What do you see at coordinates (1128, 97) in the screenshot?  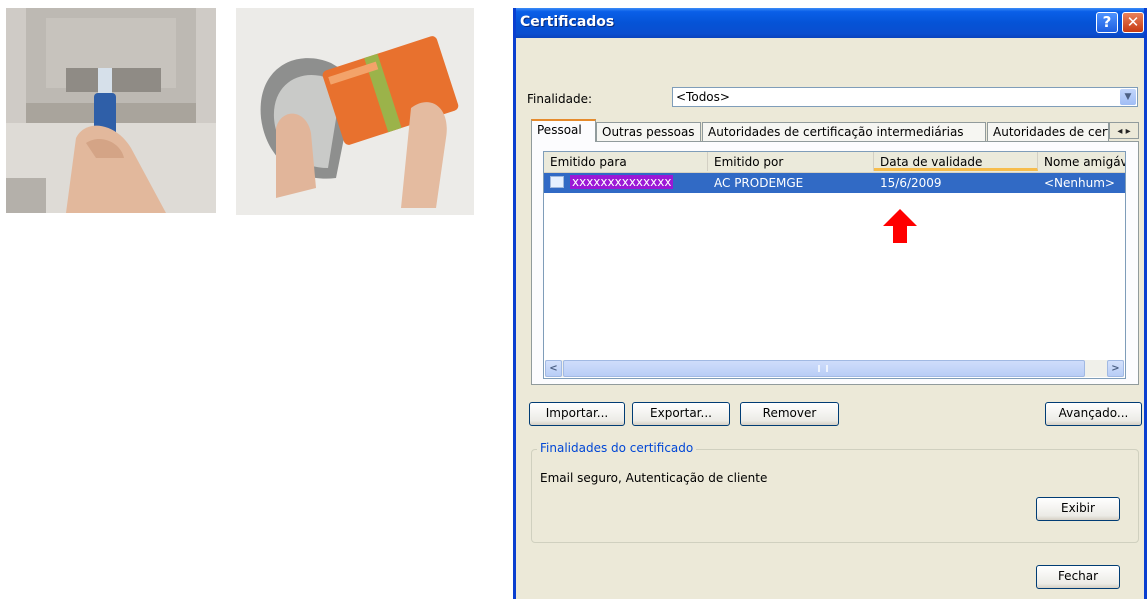 I see `chevron-down-icon: ▼` at bounding box center [1128, 97].